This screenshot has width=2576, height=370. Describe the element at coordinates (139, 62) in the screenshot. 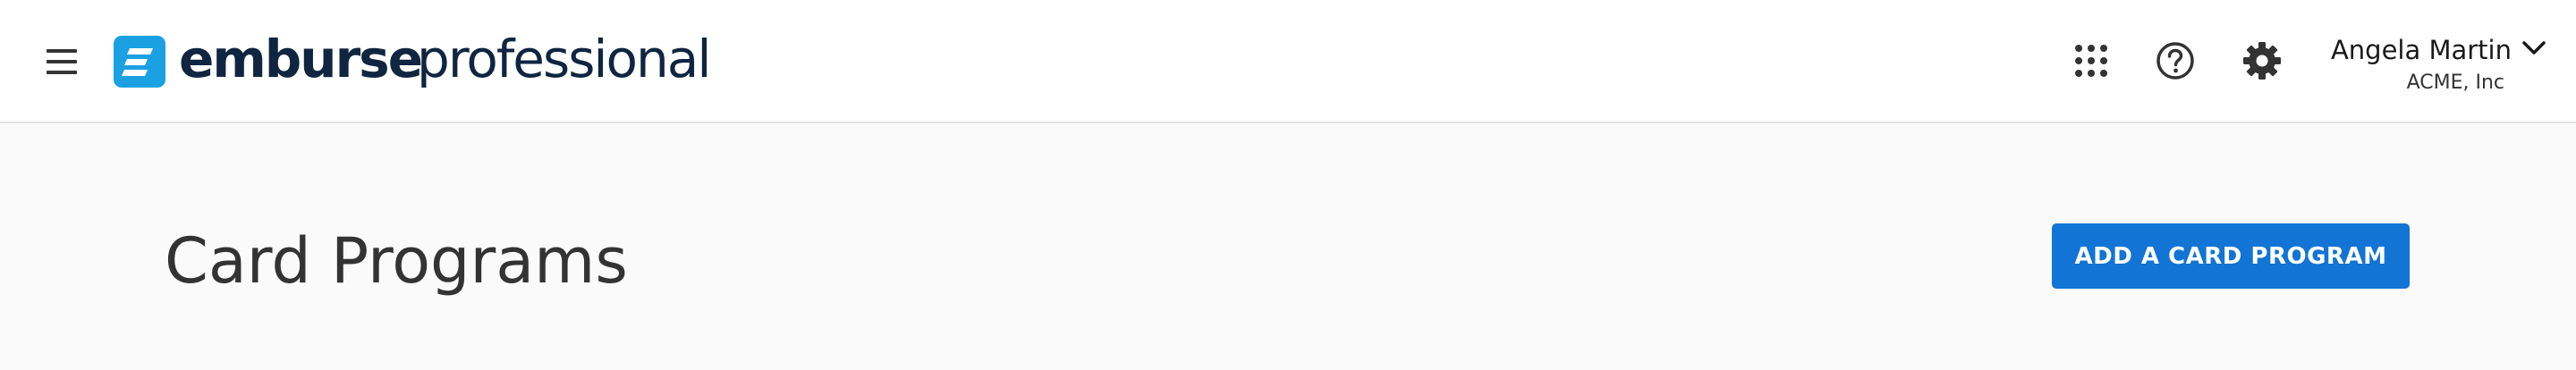

I see `emburse-logo-icon` at that location.